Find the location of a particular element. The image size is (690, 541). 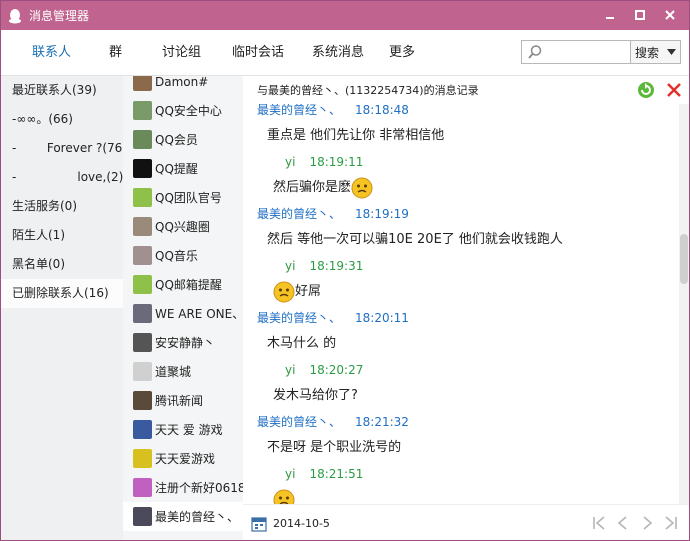

message-text: 发木马给你了? is located at coordinates (315, 395).